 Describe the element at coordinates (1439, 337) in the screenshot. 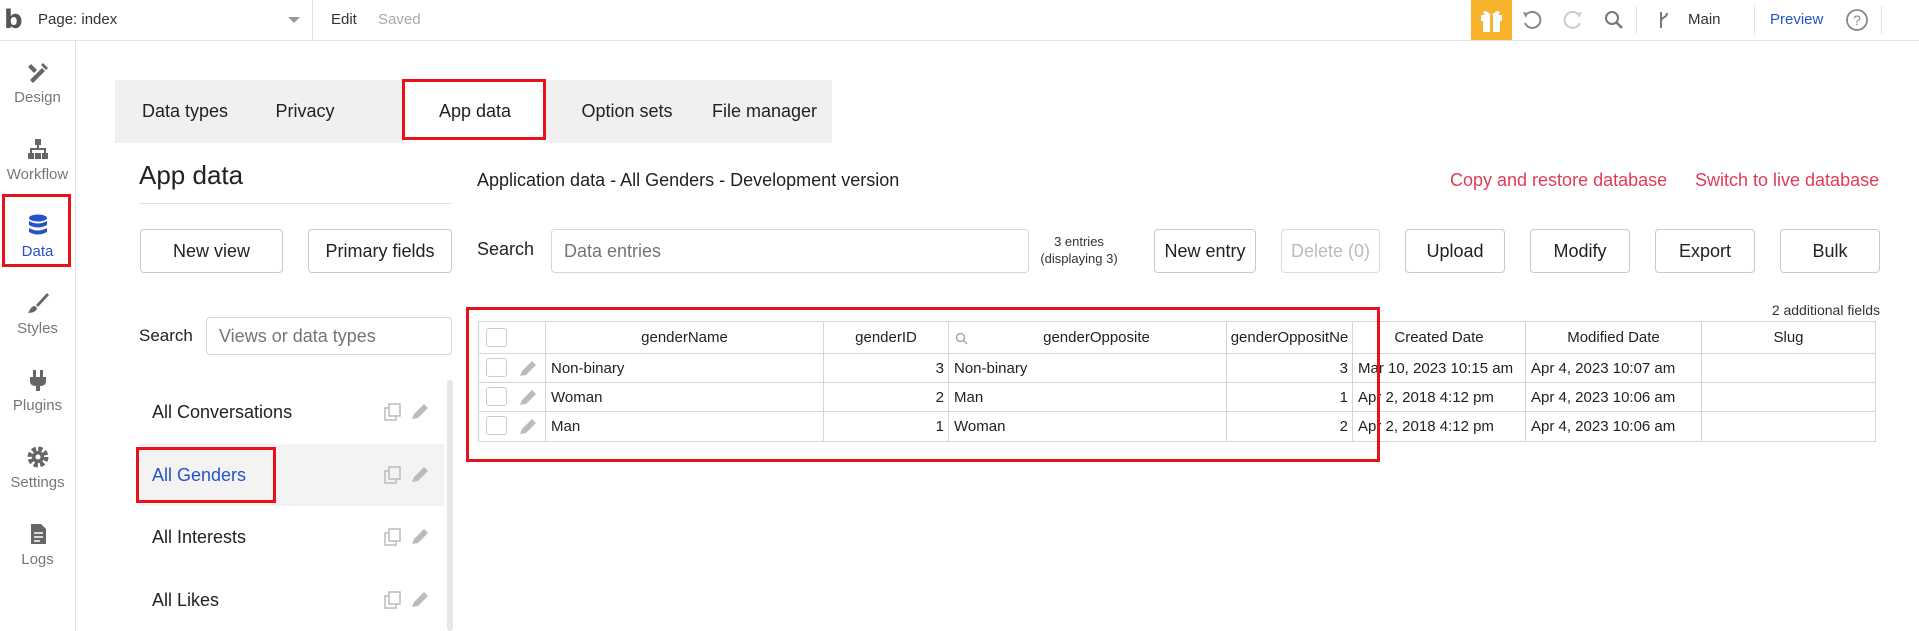

I see `column-header: Created Date` at that location.